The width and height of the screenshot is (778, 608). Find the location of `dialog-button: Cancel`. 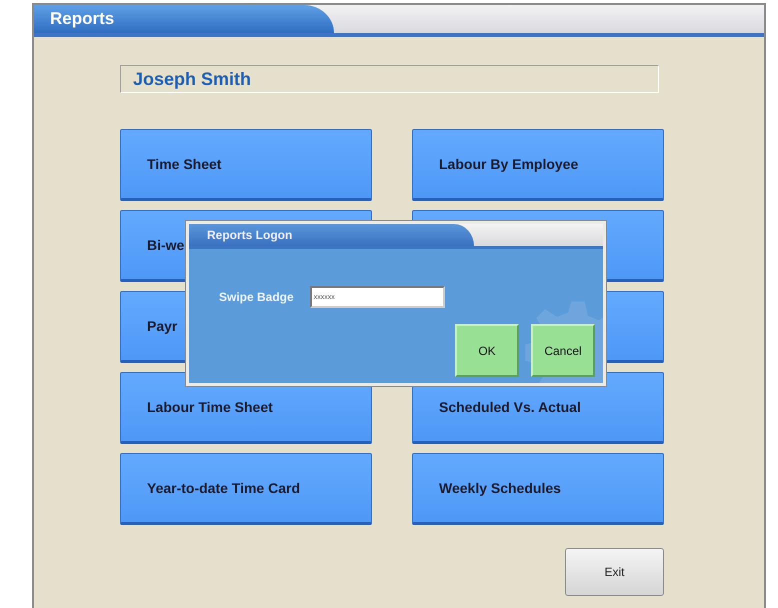

dialog-button: Cancel is located at coordinates (563, 350).